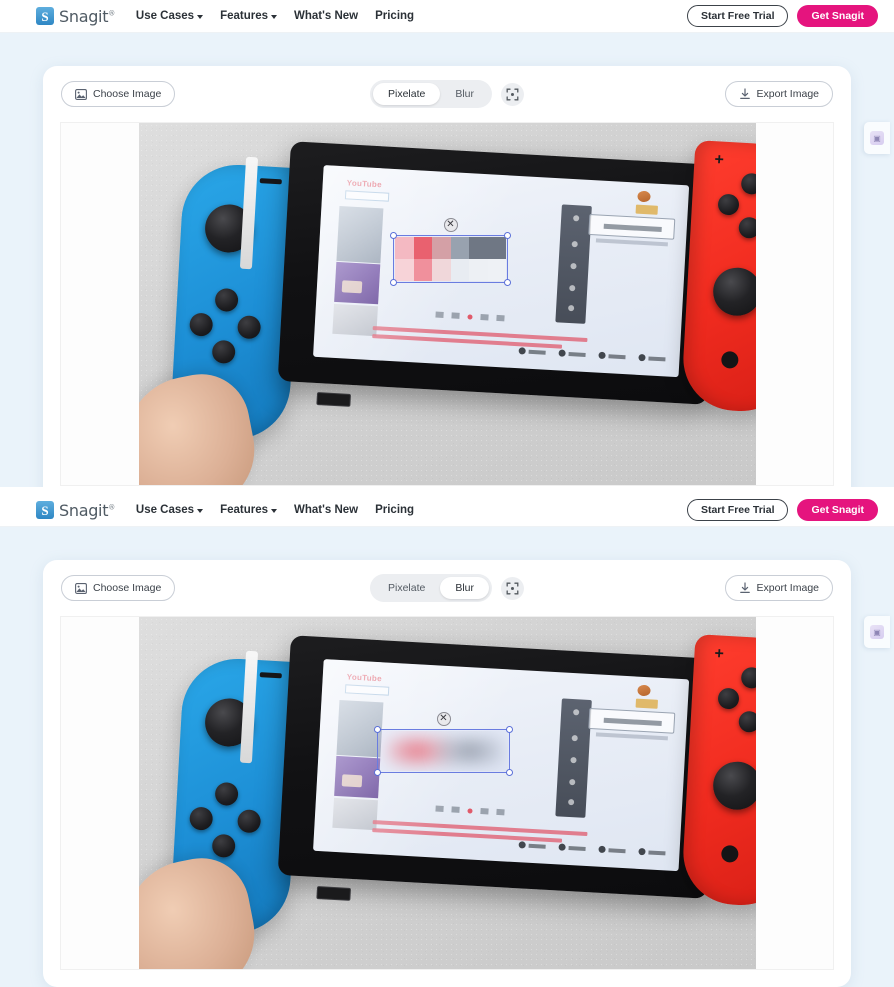 The width and height of the screenshot is (894, 987). Describe the element at coordinates (447, 490) in the screenshot. I see `instance-divider` at that location.